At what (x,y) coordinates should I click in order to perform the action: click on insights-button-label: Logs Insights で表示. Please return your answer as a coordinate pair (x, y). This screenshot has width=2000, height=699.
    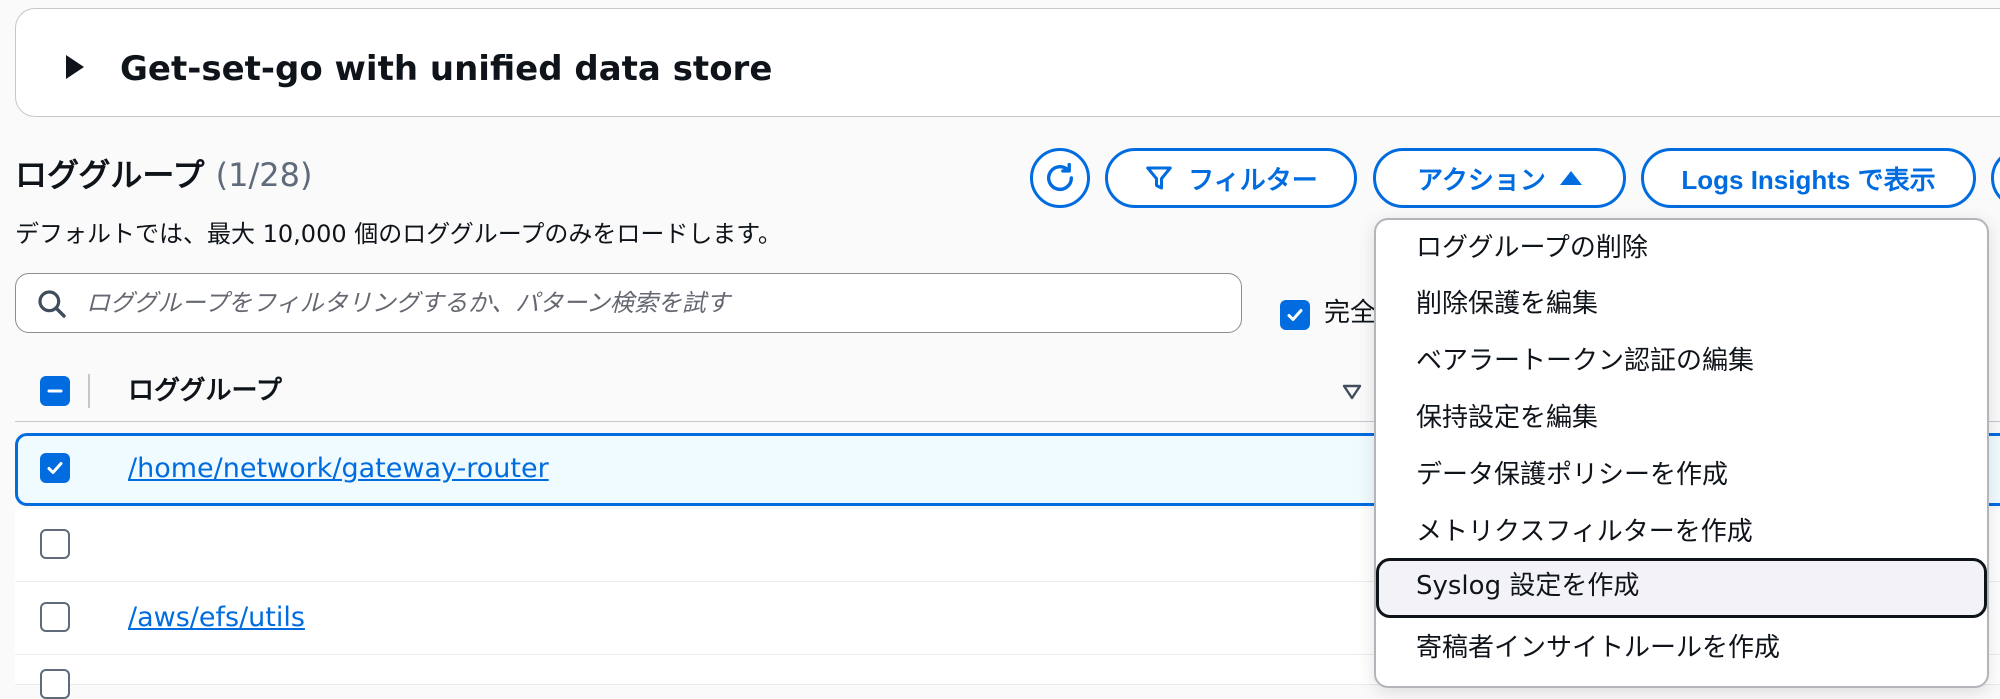
    Looking at the image, I should click on (1808, 179).